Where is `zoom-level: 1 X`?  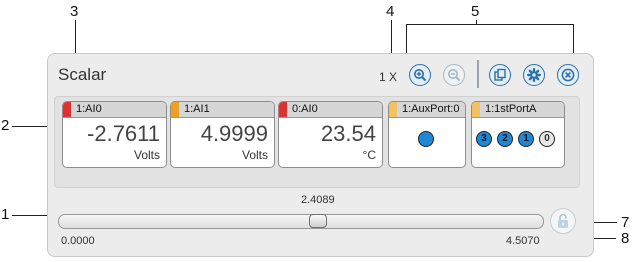 zoom-level: 1 X is located at coordinates (388, 77).